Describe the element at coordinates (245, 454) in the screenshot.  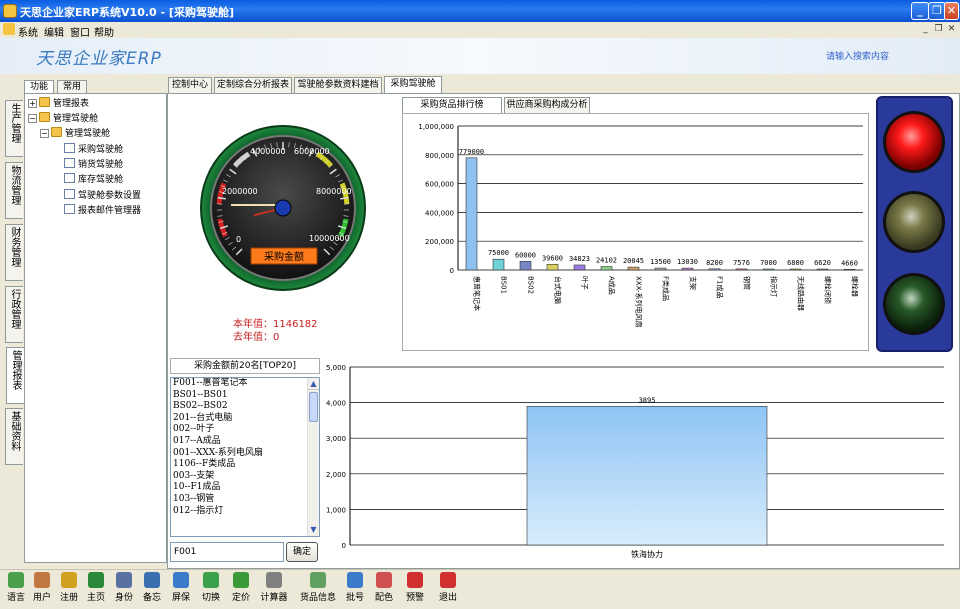
I see `list-item: 001--XXX-系列电风扇` at that location.